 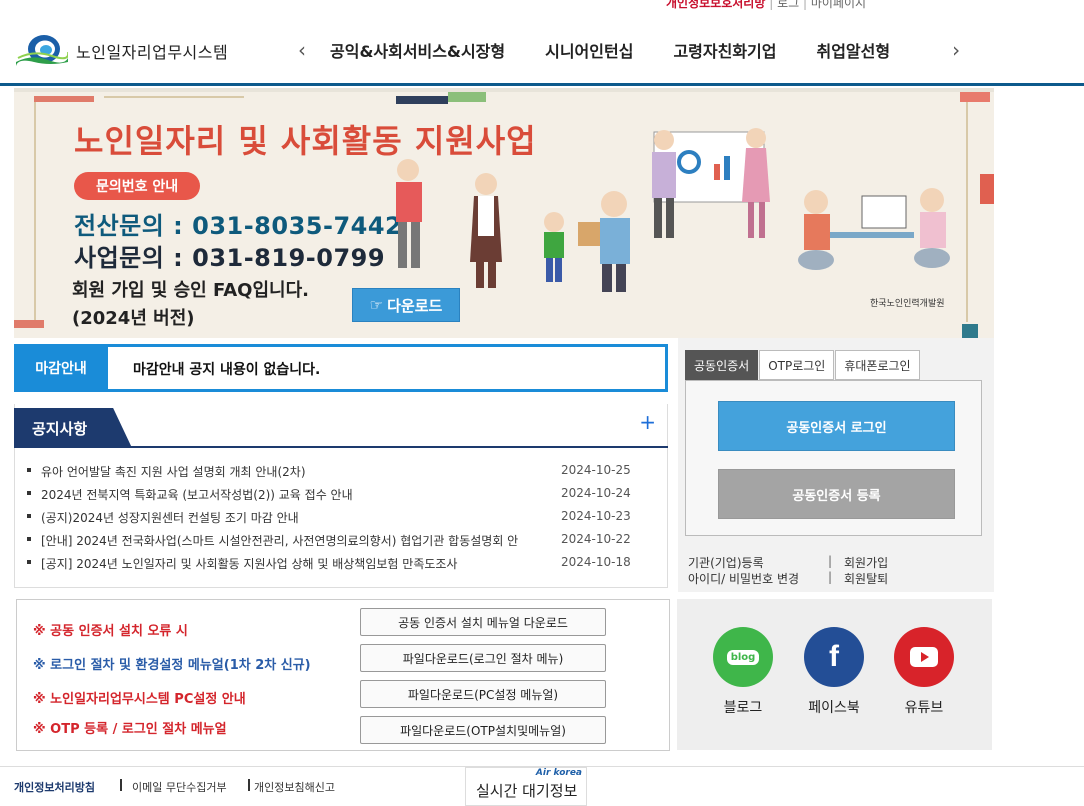 I want to click on air-quality-title: 실시간 대기정보, so click(x=527, y=791).